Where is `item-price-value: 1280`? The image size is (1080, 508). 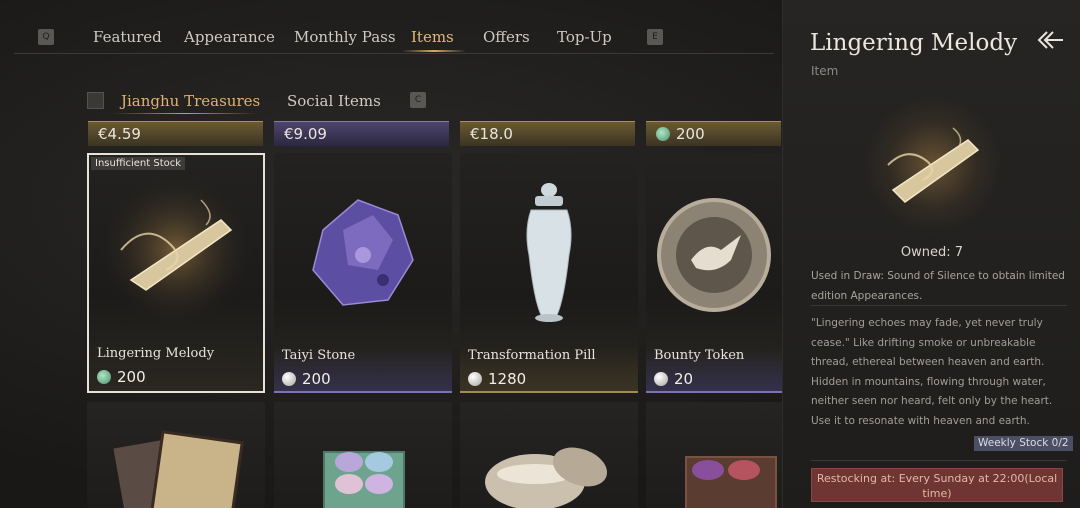 item-price-value: 1280 is located at coordinates (507, 379).